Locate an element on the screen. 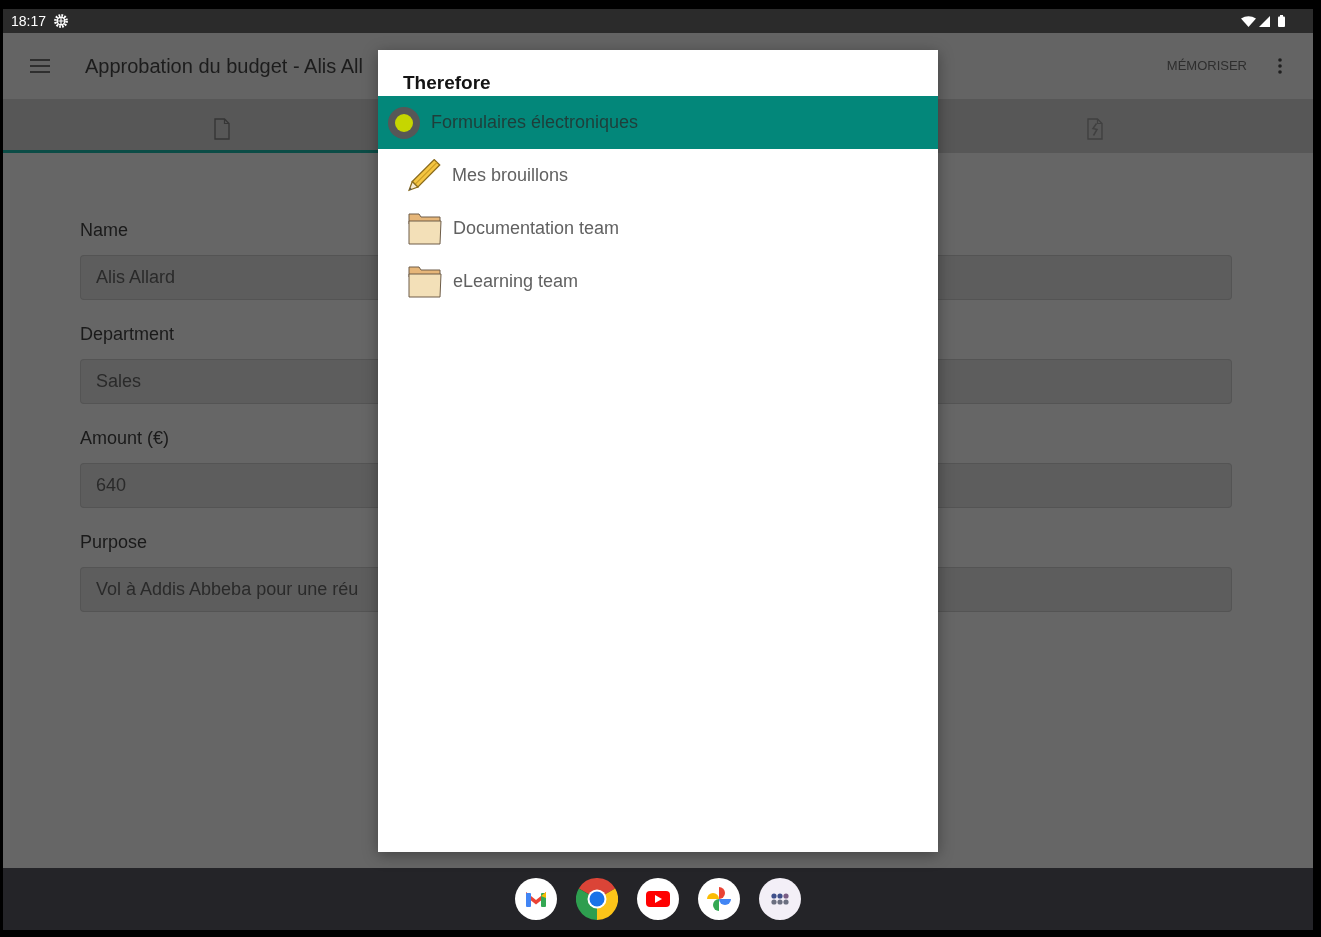 The height and width of the screenshot is (937, 1321). tricolor-circle-icon is located at coordinates (597, 899).